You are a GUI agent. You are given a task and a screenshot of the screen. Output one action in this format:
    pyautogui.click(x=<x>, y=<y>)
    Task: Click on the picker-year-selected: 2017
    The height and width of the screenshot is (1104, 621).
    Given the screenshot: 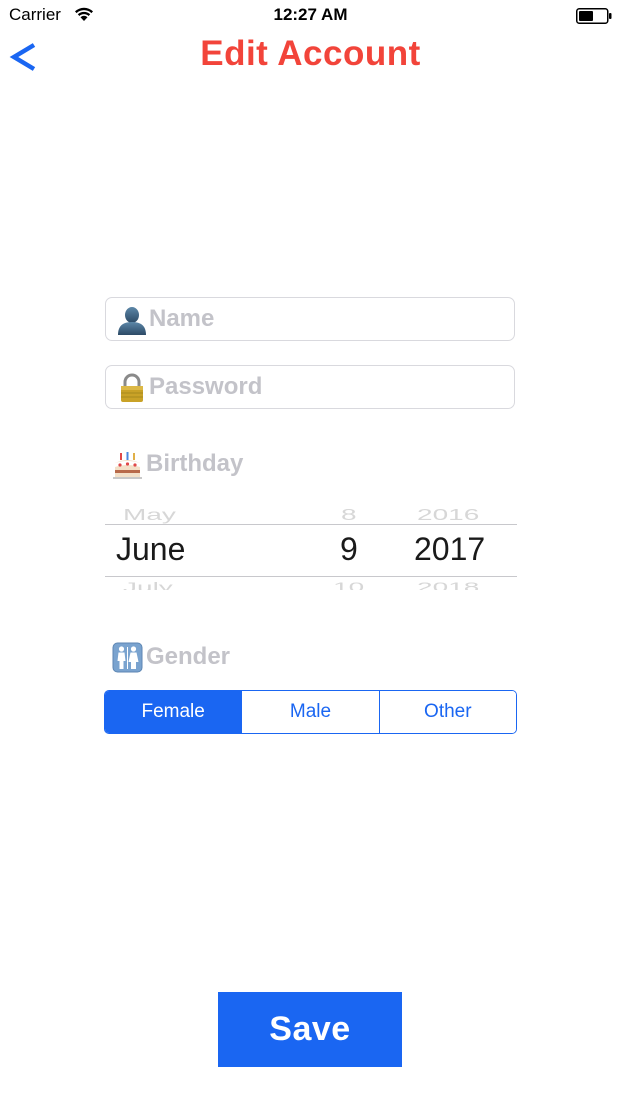 What is the action you would take?
    pyautogui.click(x=449, y=549)
    